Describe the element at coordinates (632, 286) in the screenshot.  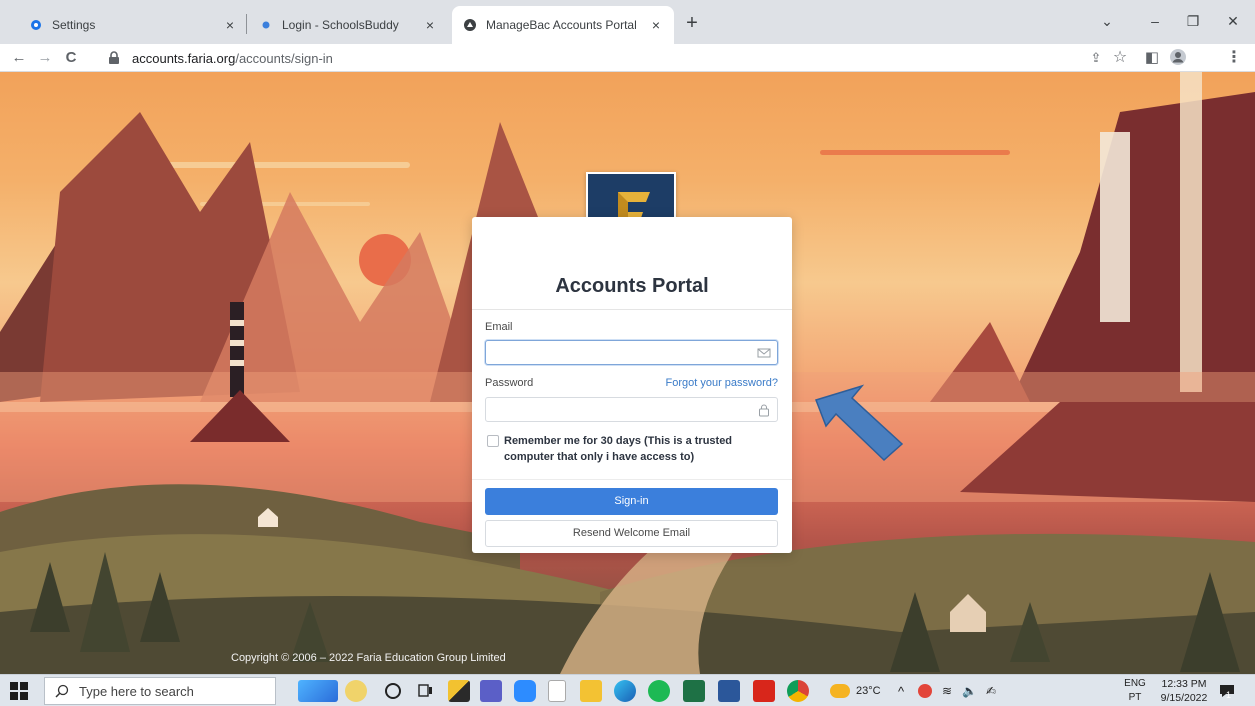
I see `page-title: Accounts Portal` at that location.